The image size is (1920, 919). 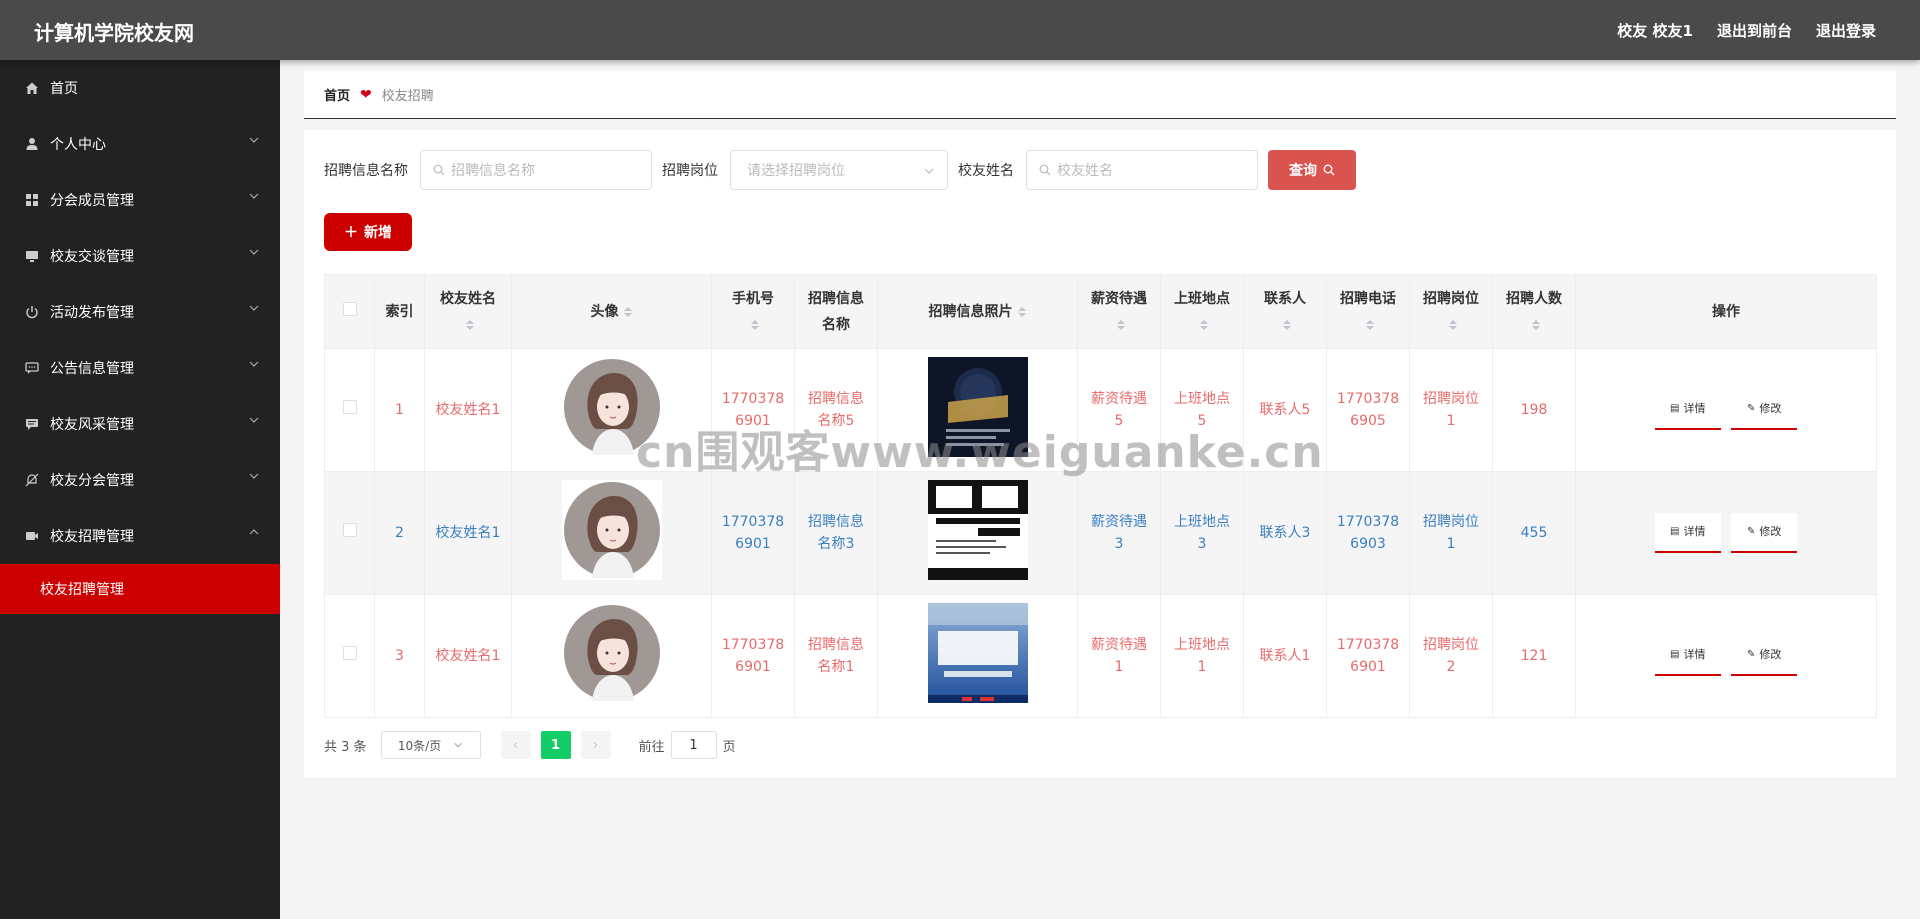 What do you see at coordinates (1368, 533) in the screenshot?
I see `cell-tel-text: 17703786903` at bounding box center [1368, 533].